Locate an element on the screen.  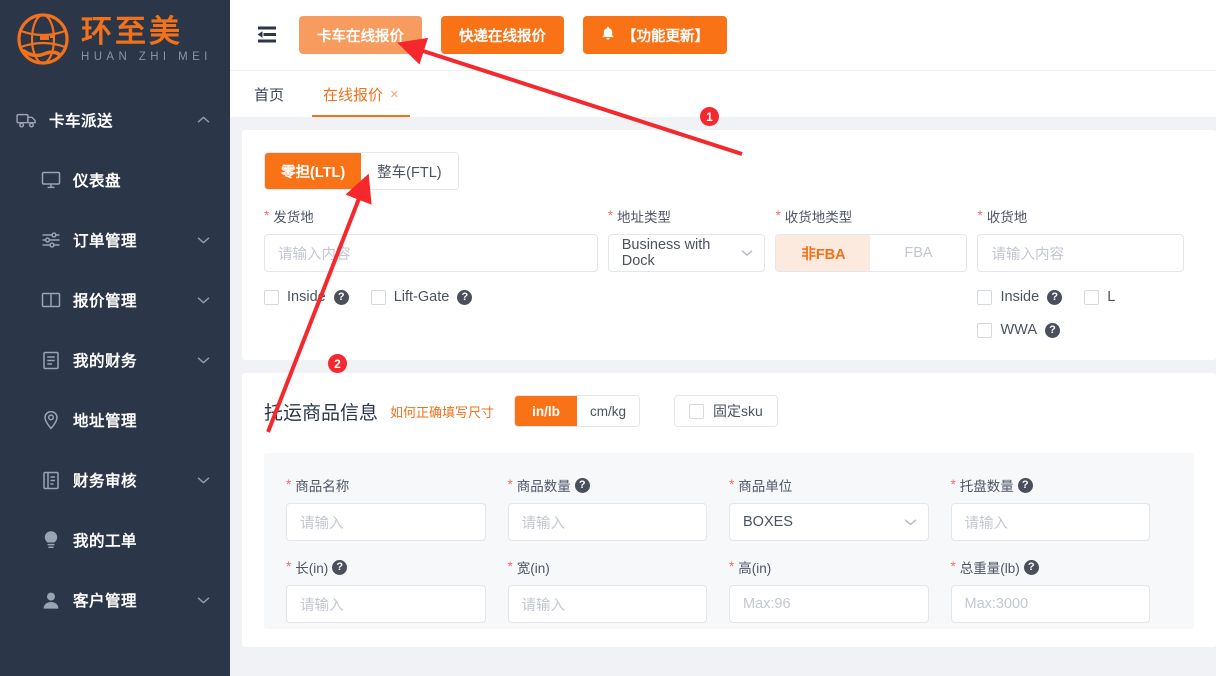
sidebar-item-customer-management: 客户管理 is located at coordinates (115, 600).